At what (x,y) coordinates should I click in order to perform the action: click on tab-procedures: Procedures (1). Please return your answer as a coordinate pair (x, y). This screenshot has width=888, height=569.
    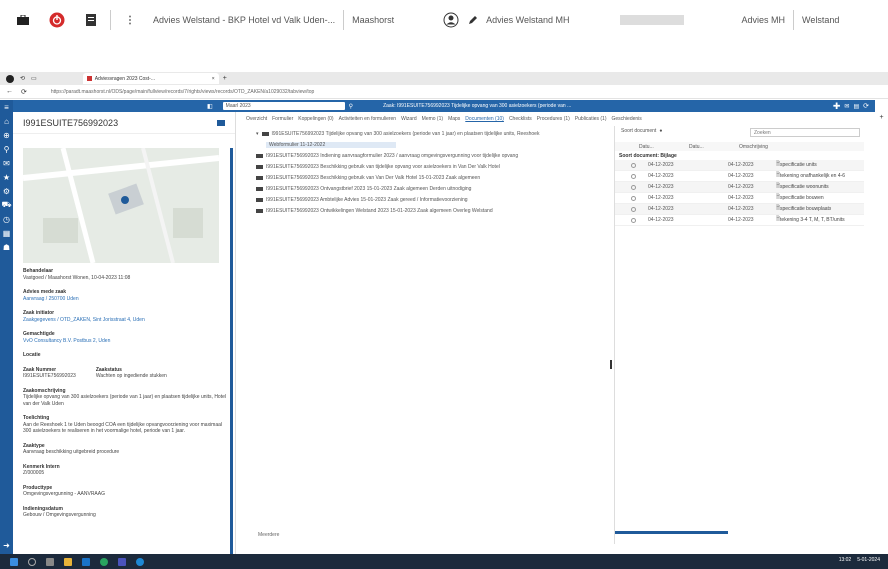
    Looking at the image, I should click on (553, 119).